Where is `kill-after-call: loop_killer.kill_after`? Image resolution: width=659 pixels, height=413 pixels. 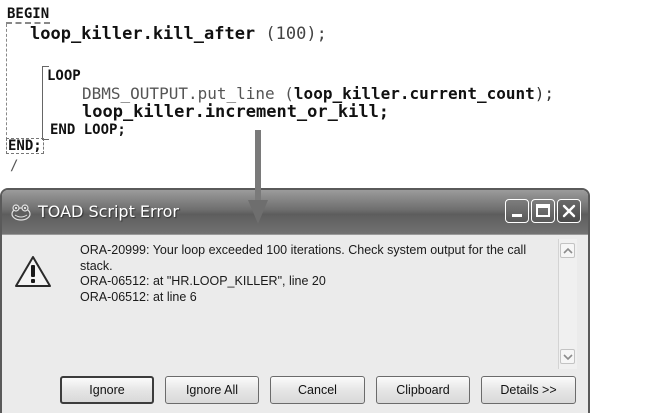 kill-after-call: loop_killer.kill_after is located at coordinates (143, 34).